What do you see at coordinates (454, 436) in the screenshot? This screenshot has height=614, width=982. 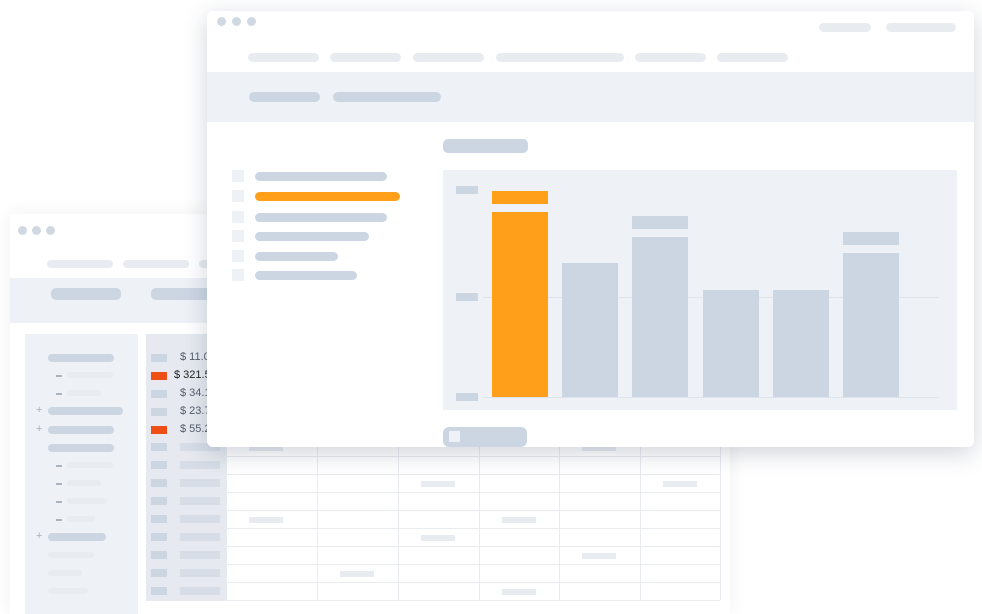 I see `checkbox-icon` at bounding box center [454, 436].